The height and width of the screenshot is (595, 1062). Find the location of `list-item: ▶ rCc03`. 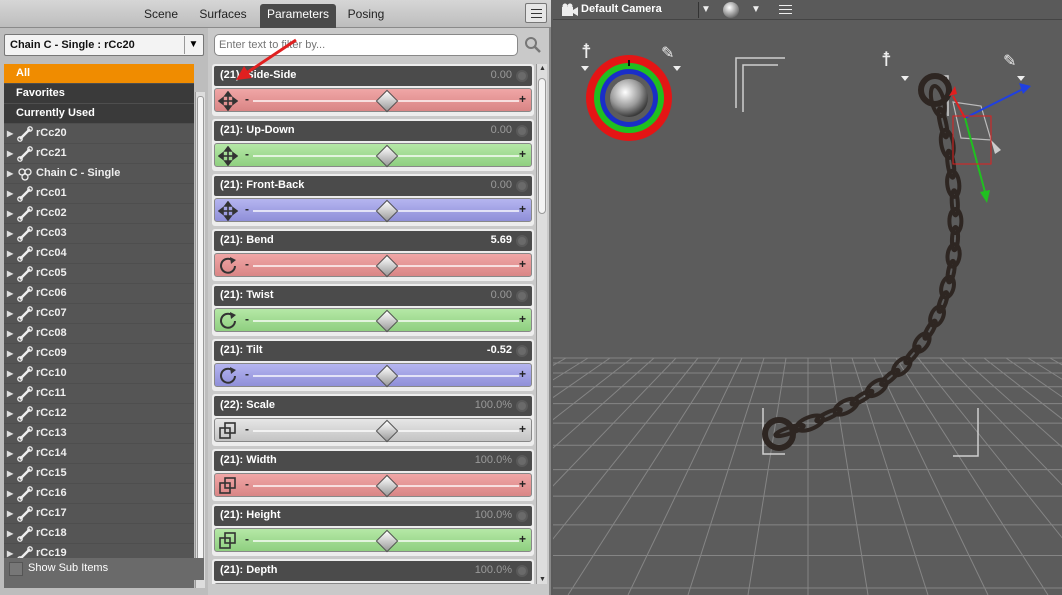

list-item: ▶ rCc03 is located at coordinates (99, 234).